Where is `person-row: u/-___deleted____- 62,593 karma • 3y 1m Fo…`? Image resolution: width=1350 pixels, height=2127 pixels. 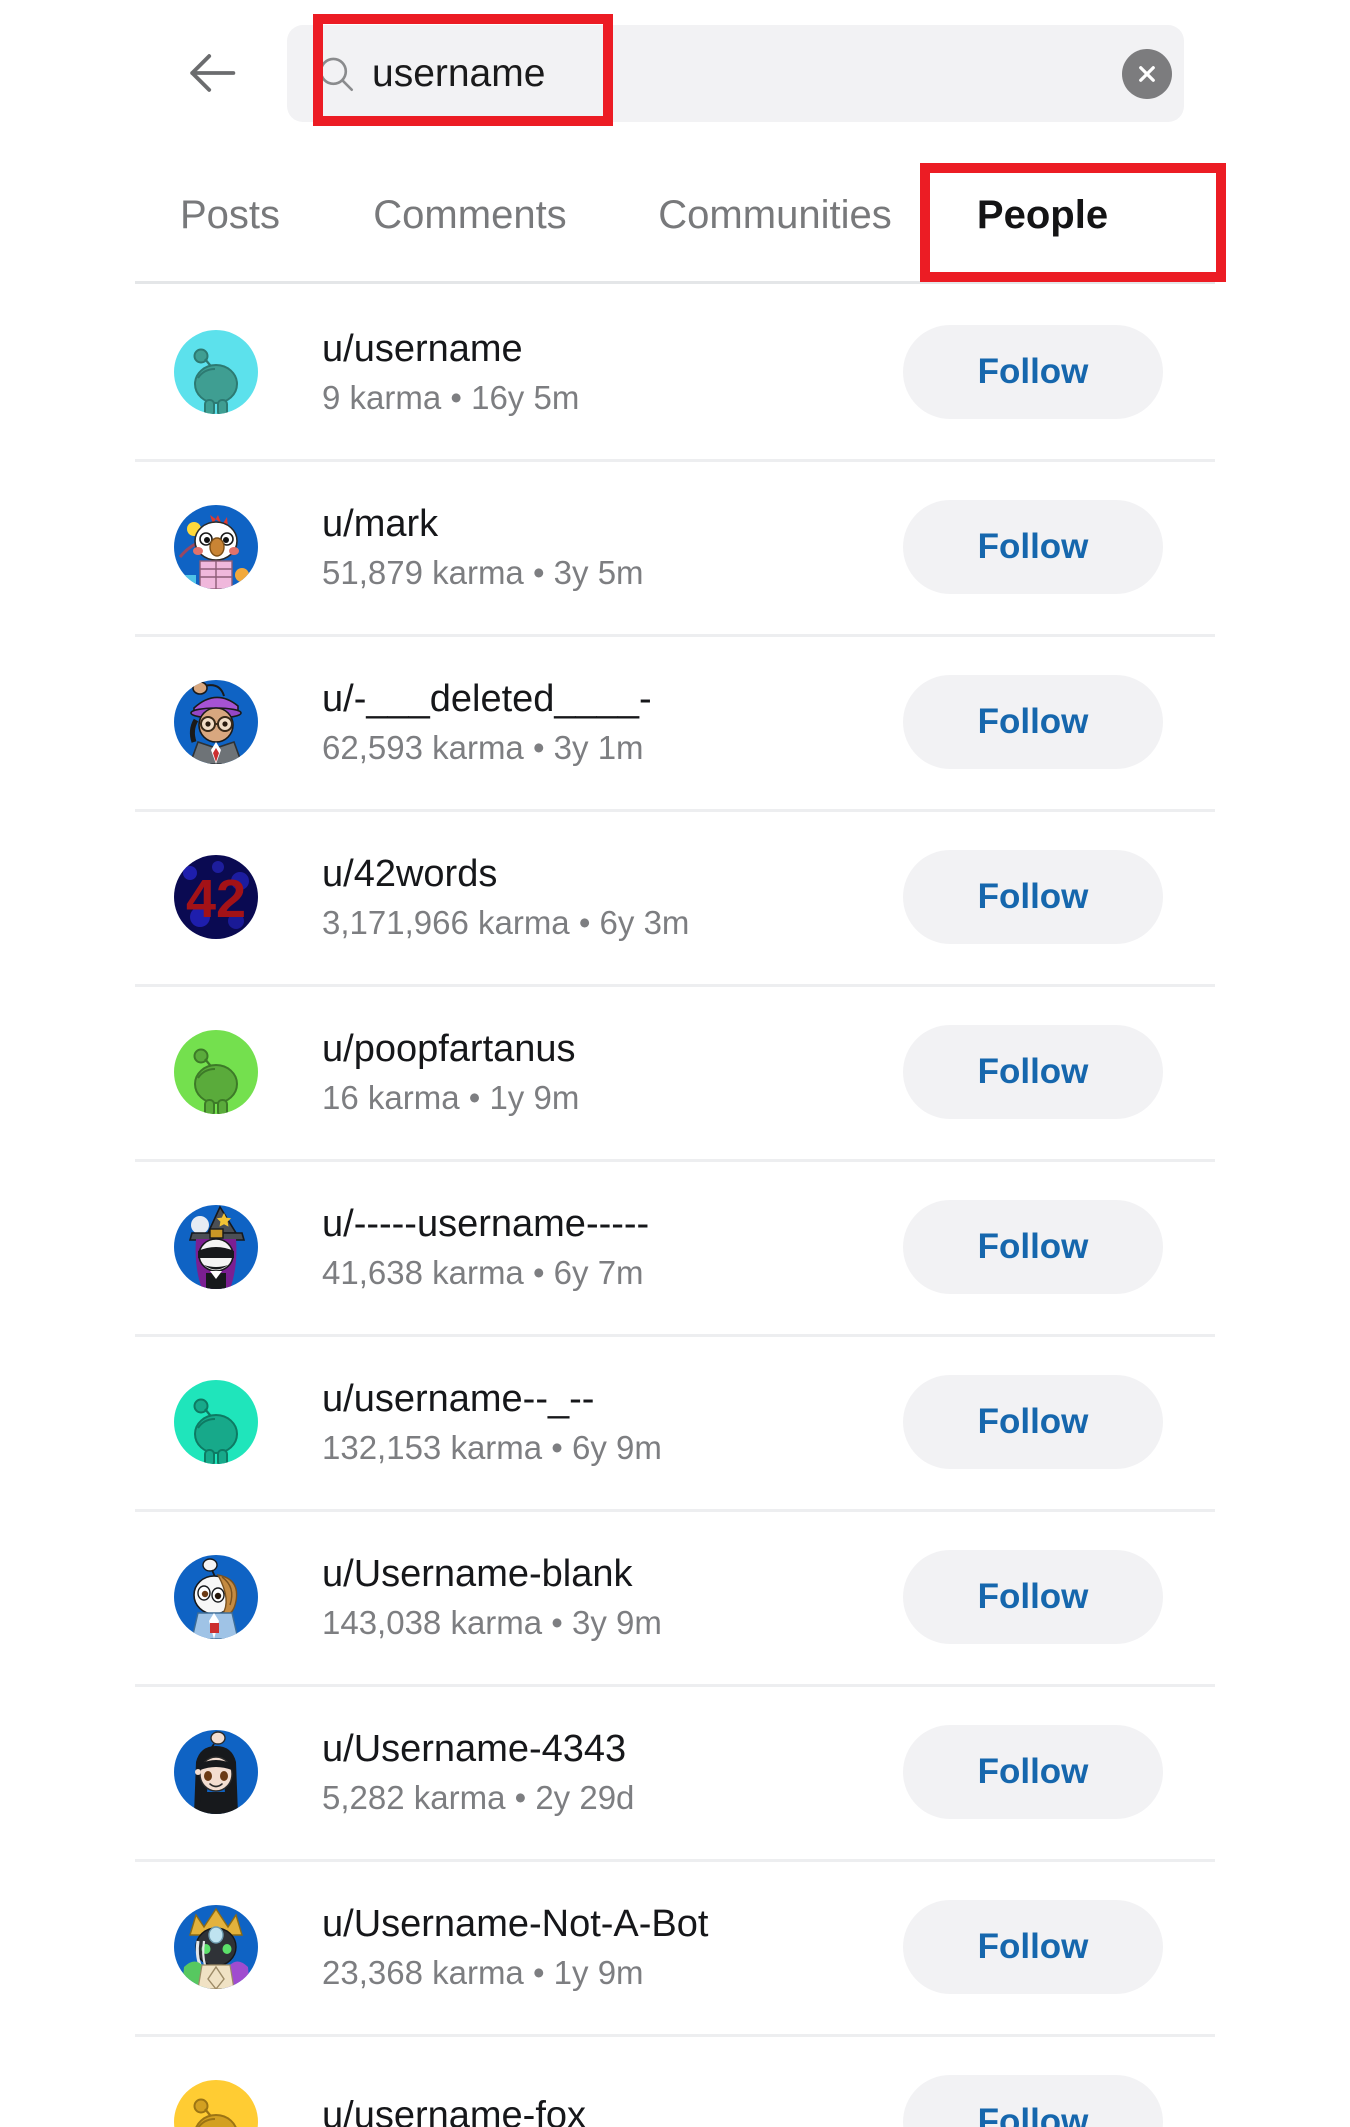
person-row: u/-___deleted____- 62,593 karma • 3y 1m Fo… is located at coordinates (675, 721).